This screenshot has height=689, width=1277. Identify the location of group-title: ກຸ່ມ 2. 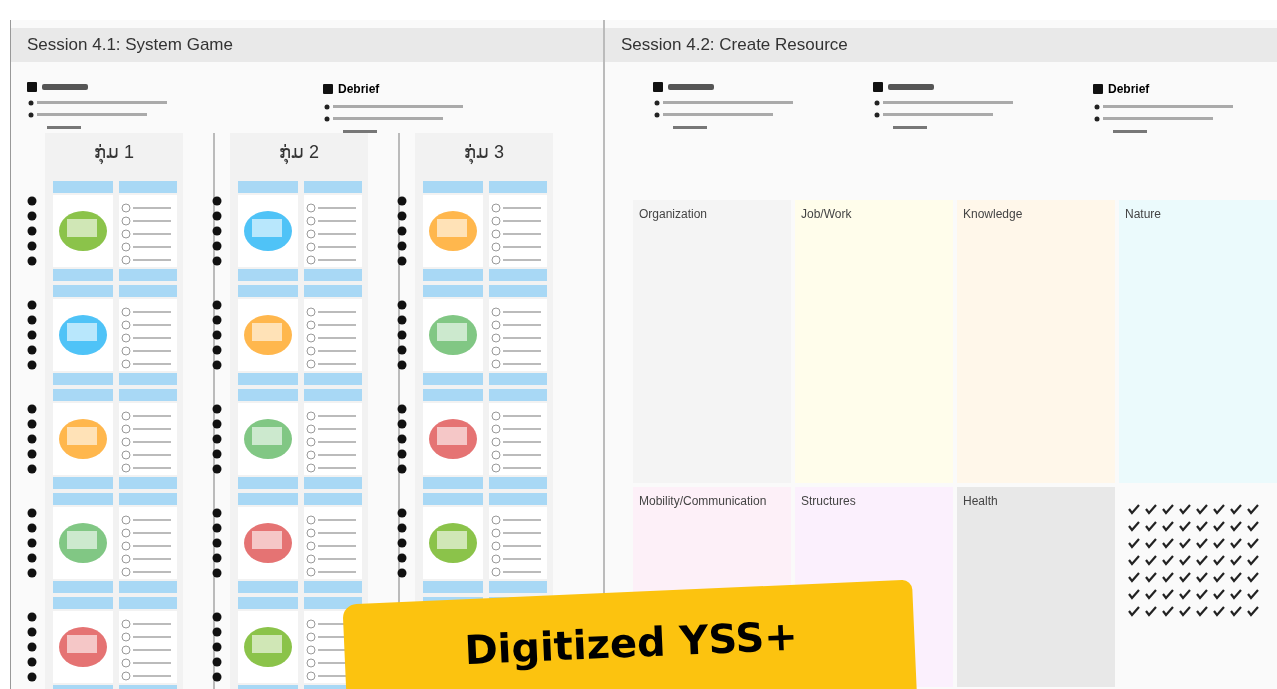
(299, 153).